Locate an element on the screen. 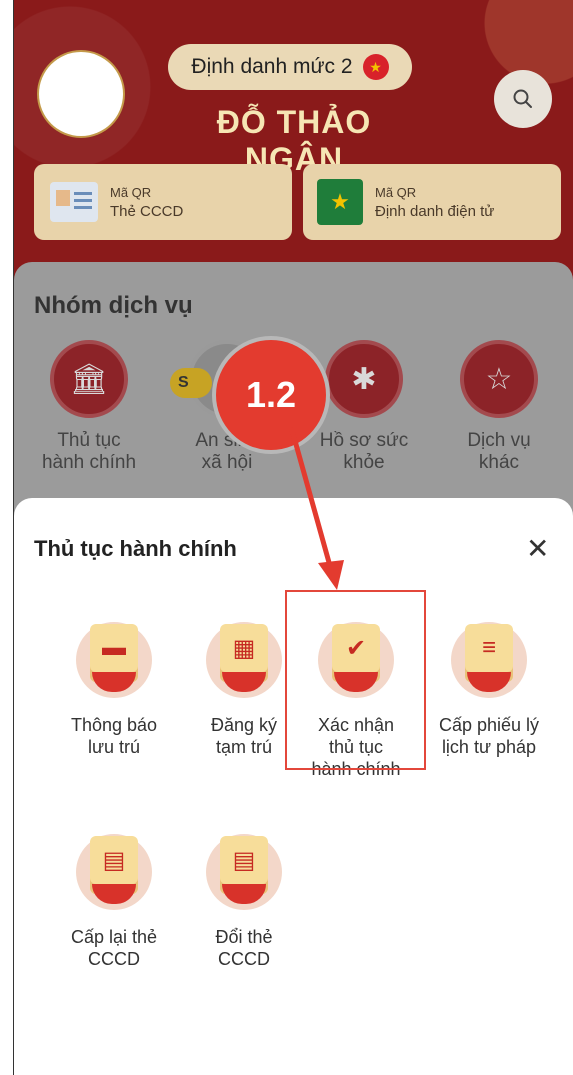  id-card-exchange-icon: ▤ is located at coordinates (244, 870).